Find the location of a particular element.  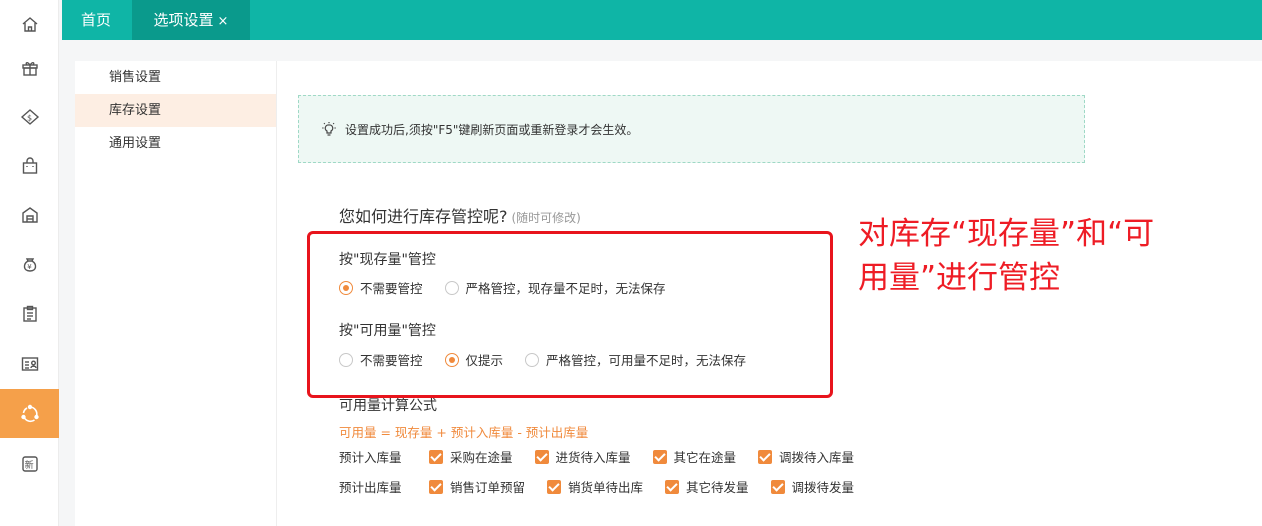

check-row-expected-in: 预计入库量 采购在途量 进货待入库量 其它在途量 调拨待入库量 is located at coordinates (607, 456).